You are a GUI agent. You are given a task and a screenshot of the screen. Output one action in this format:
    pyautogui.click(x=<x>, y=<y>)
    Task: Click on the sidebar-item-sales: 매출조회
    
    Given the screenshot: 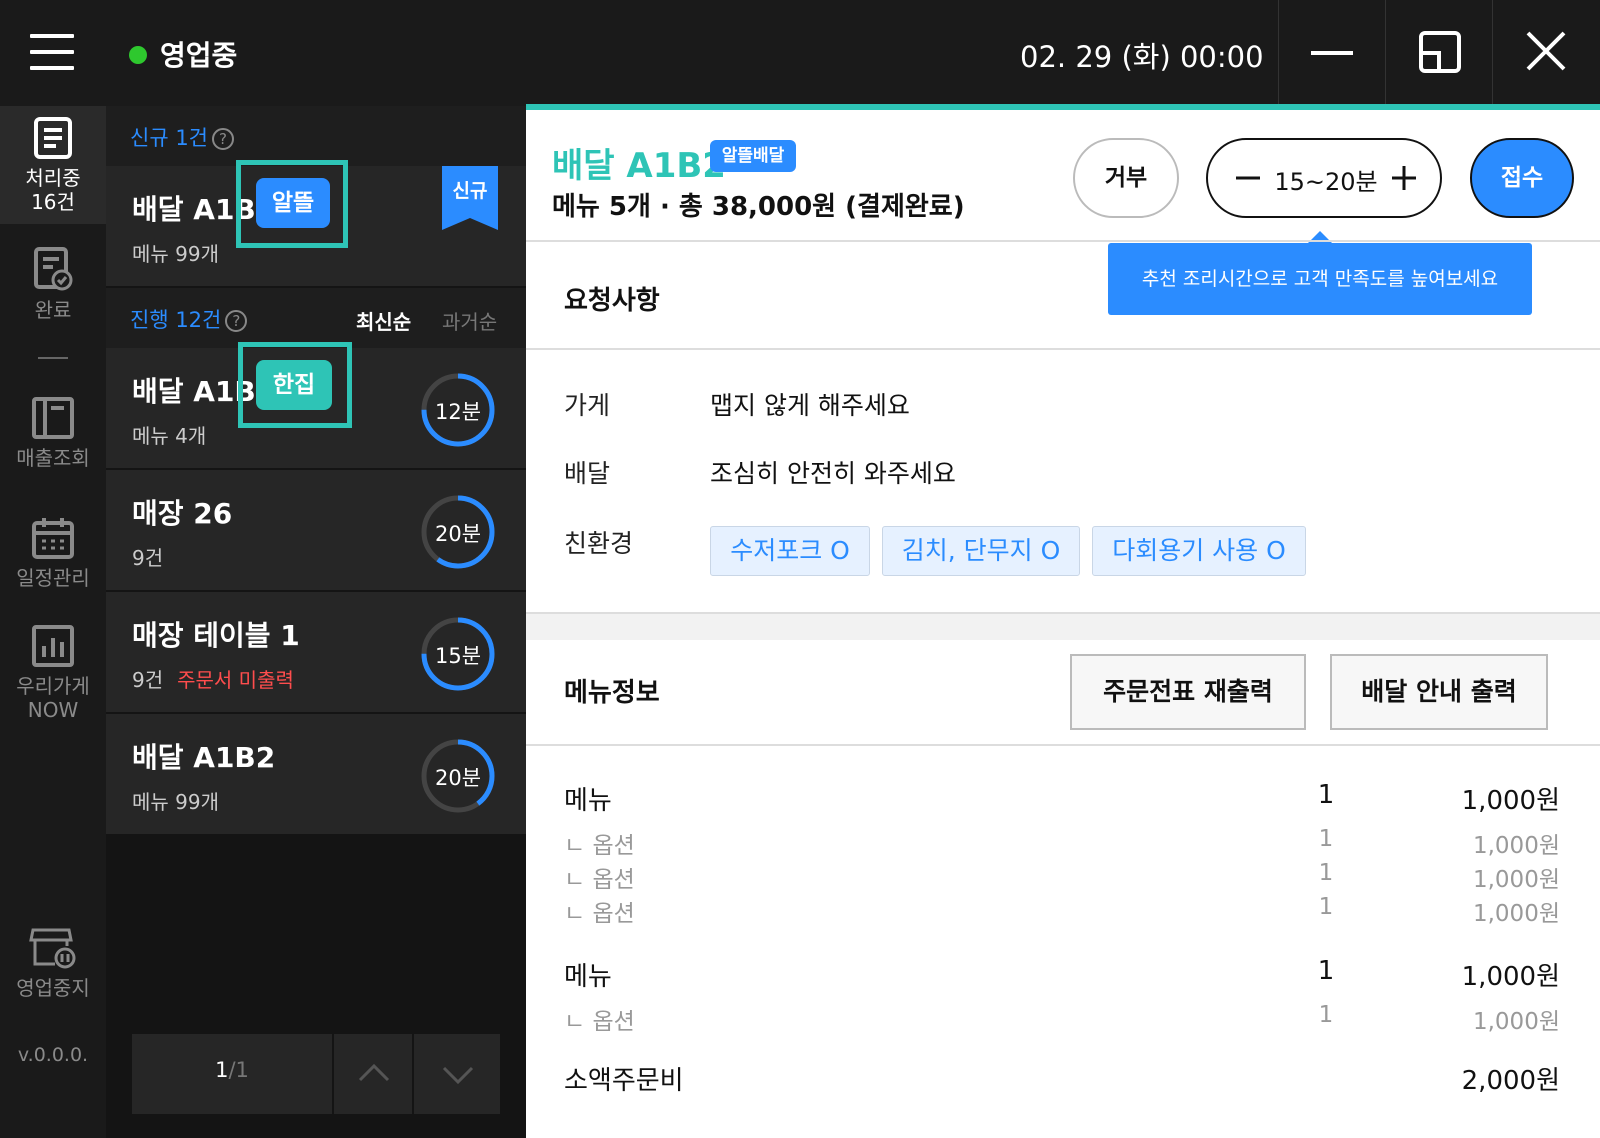 What is the action you would take?
    pyautogui.click(x=53, y=433)
    